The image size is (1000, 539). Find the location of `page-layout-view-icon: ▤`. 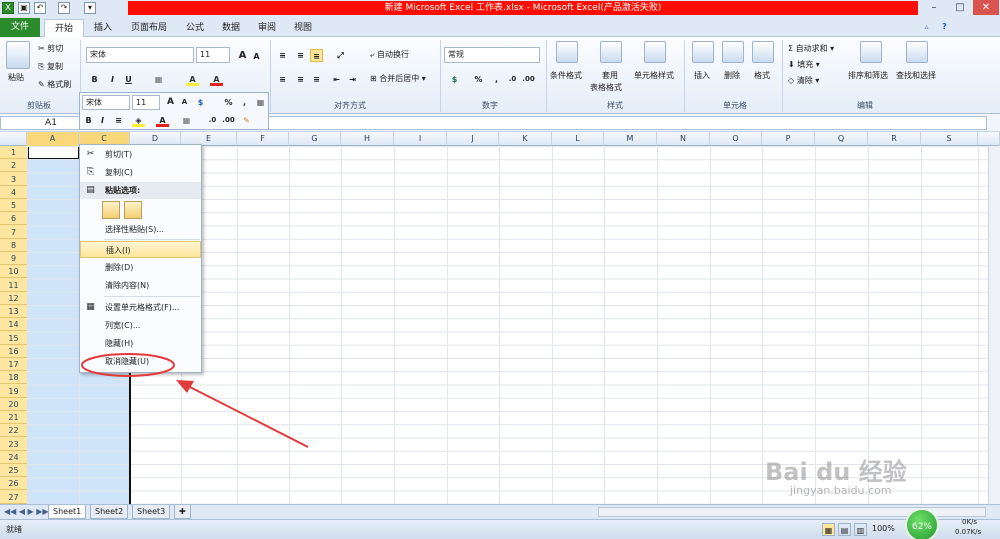

page-layout-view-icon: ▤ is located at coordinates (844, 529).